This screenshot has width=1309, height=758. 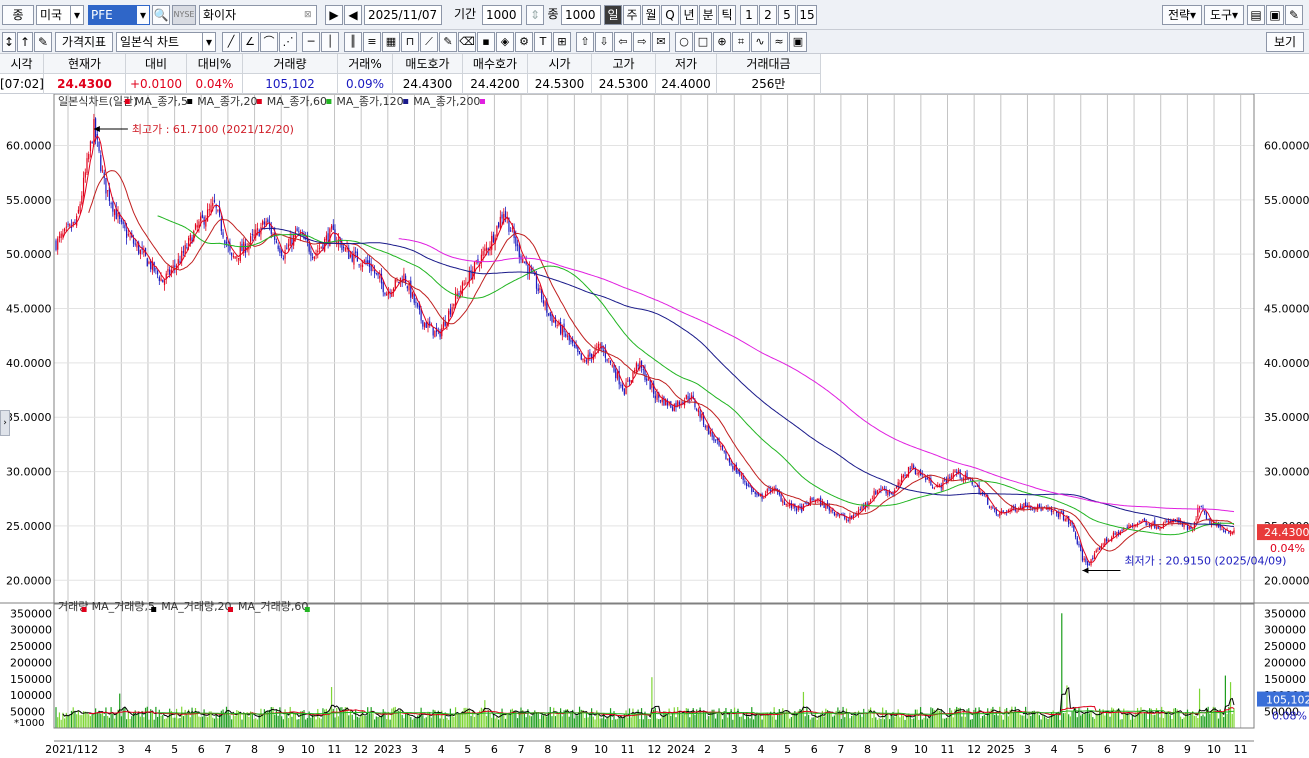 I want to click on color-tool-icon: ▪, so click(x=486, y=42).